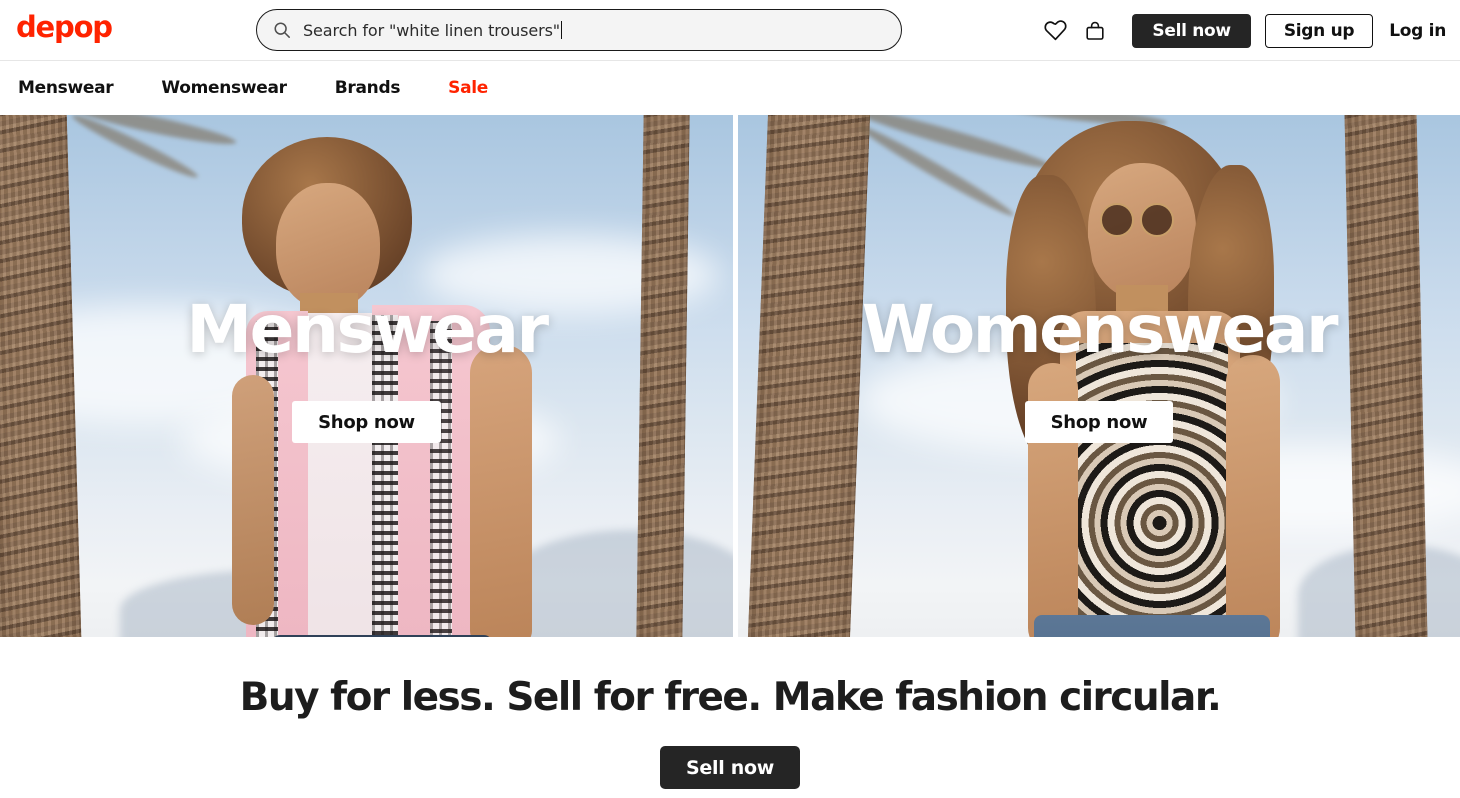 The height and width of the screenshot is (798, 1460). I want to click on primary-nav: Menswear Womenswear Brands Sale, so click(730, 88).